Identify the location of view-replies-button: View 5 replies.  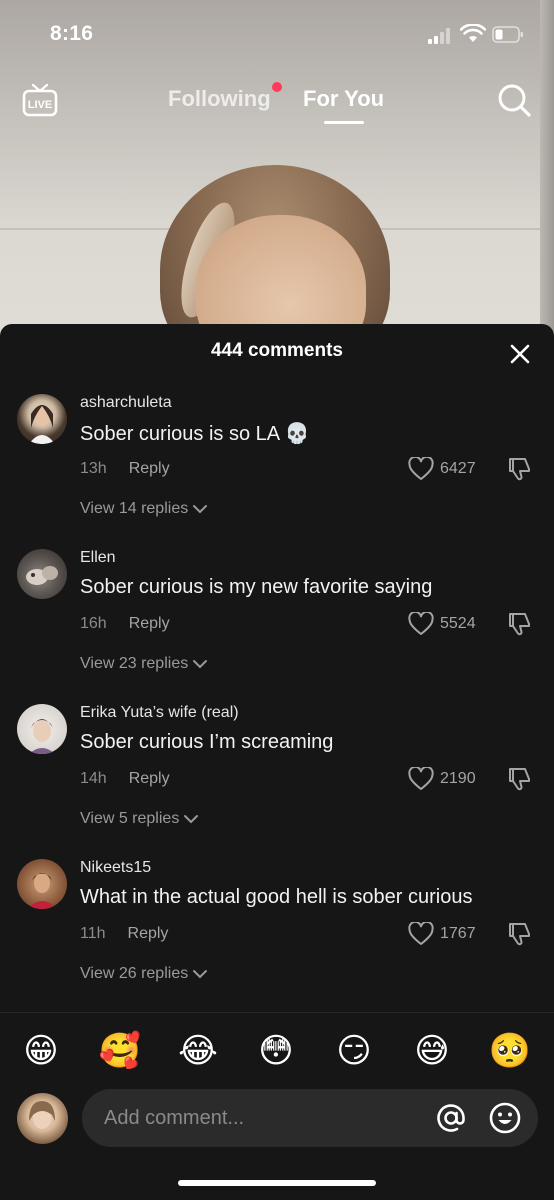
(139, 819).